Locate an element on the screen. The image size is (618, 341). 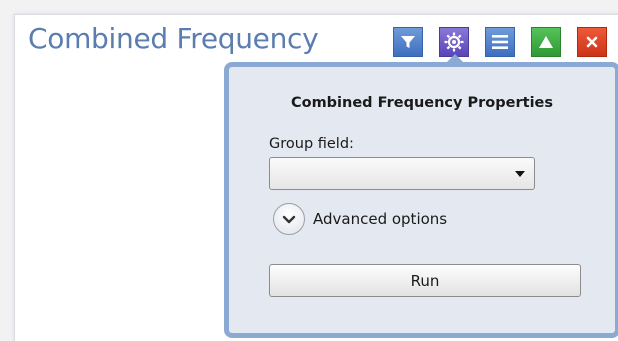
maximize-button is located at coordinates (546, 42).